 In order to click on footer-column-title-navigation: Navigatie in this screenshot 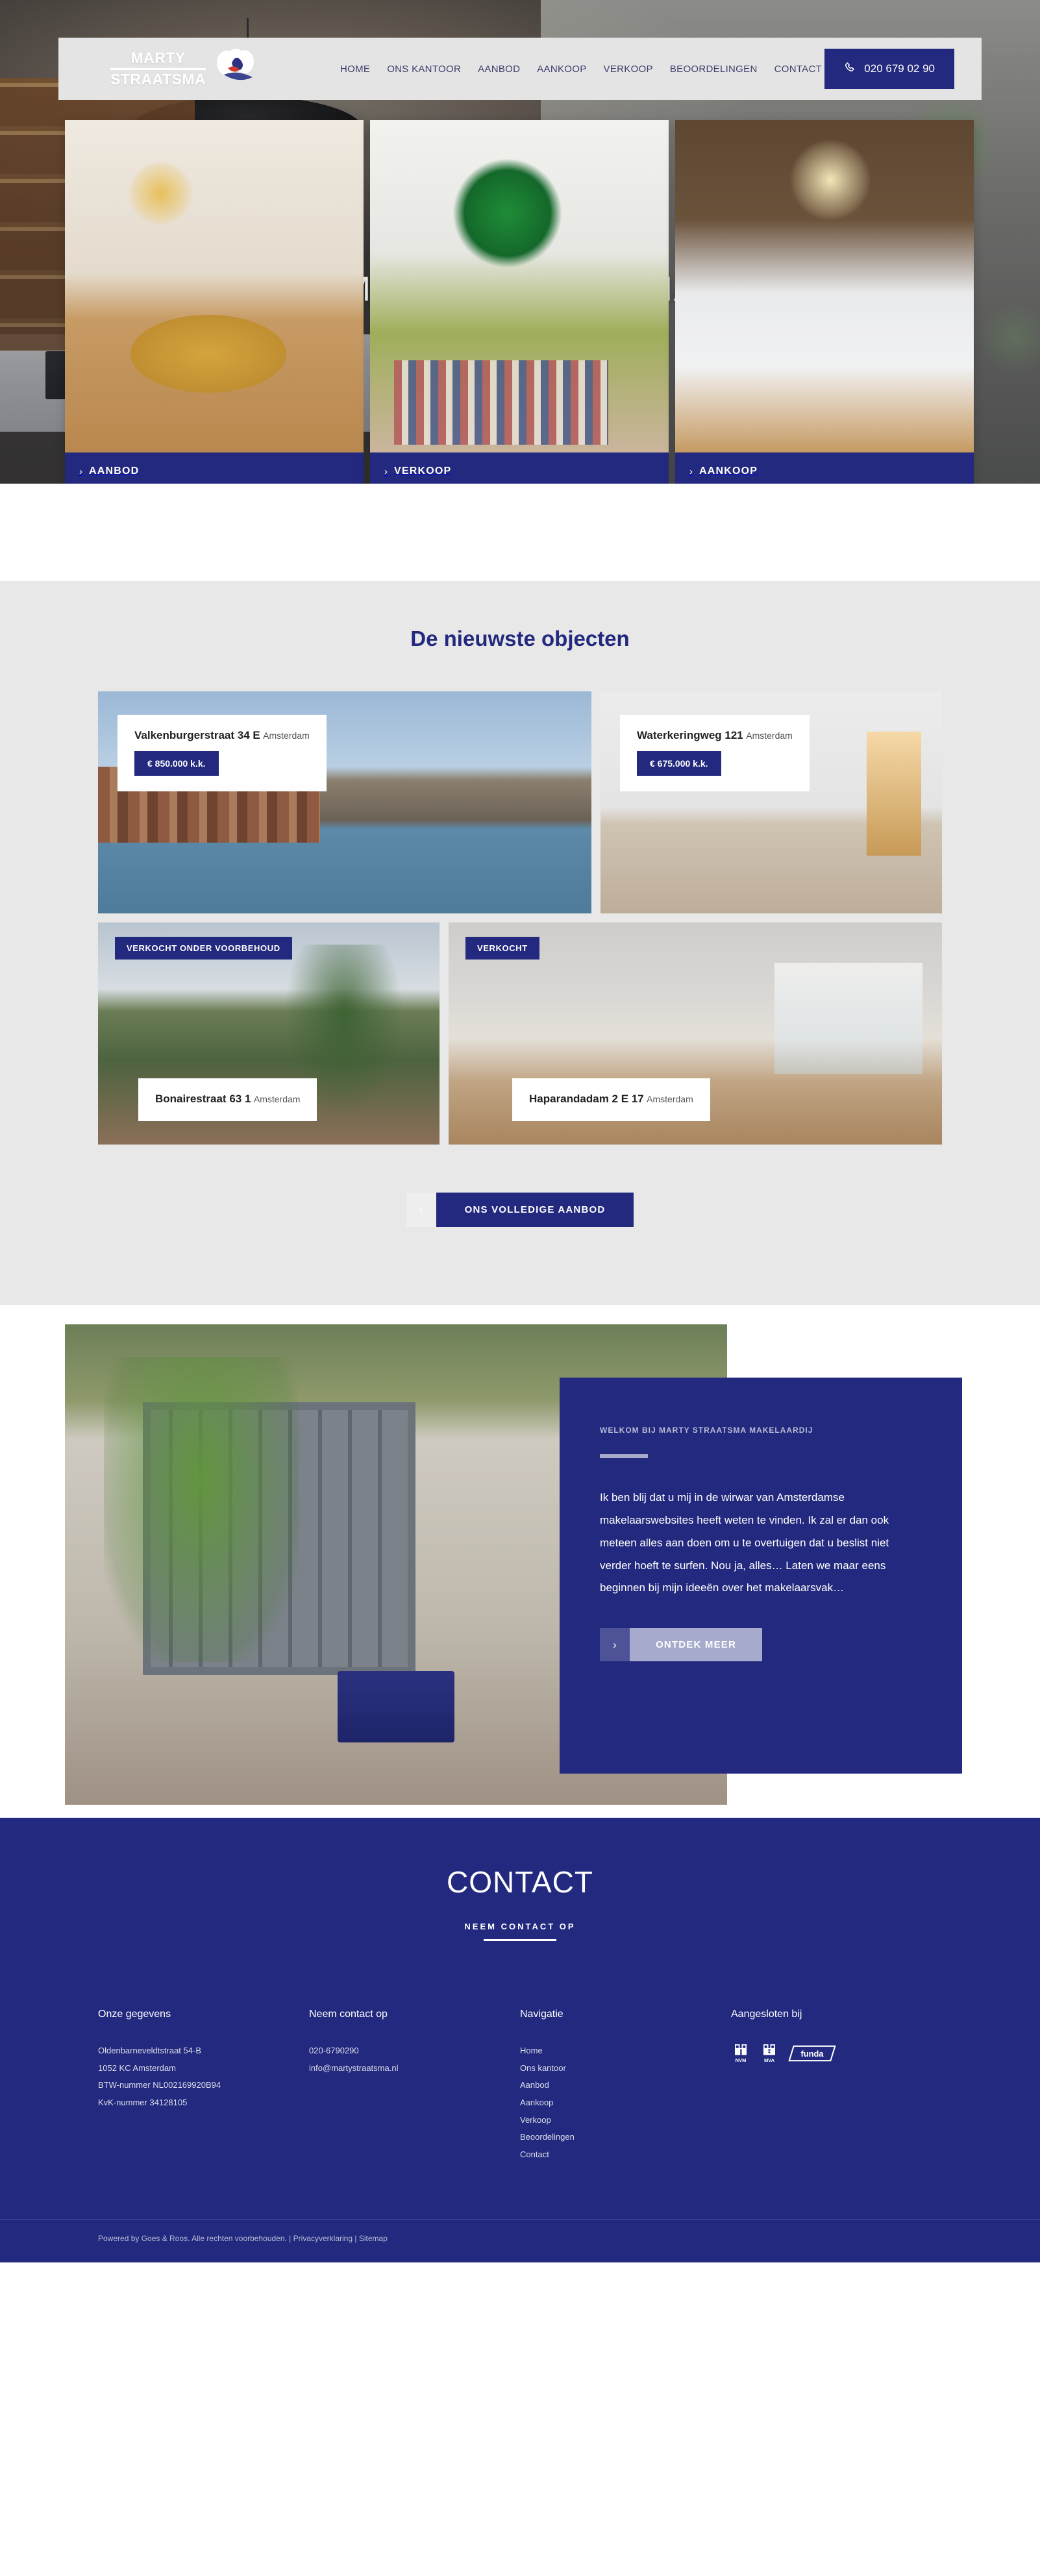, I will do `click(542, 2014)`.